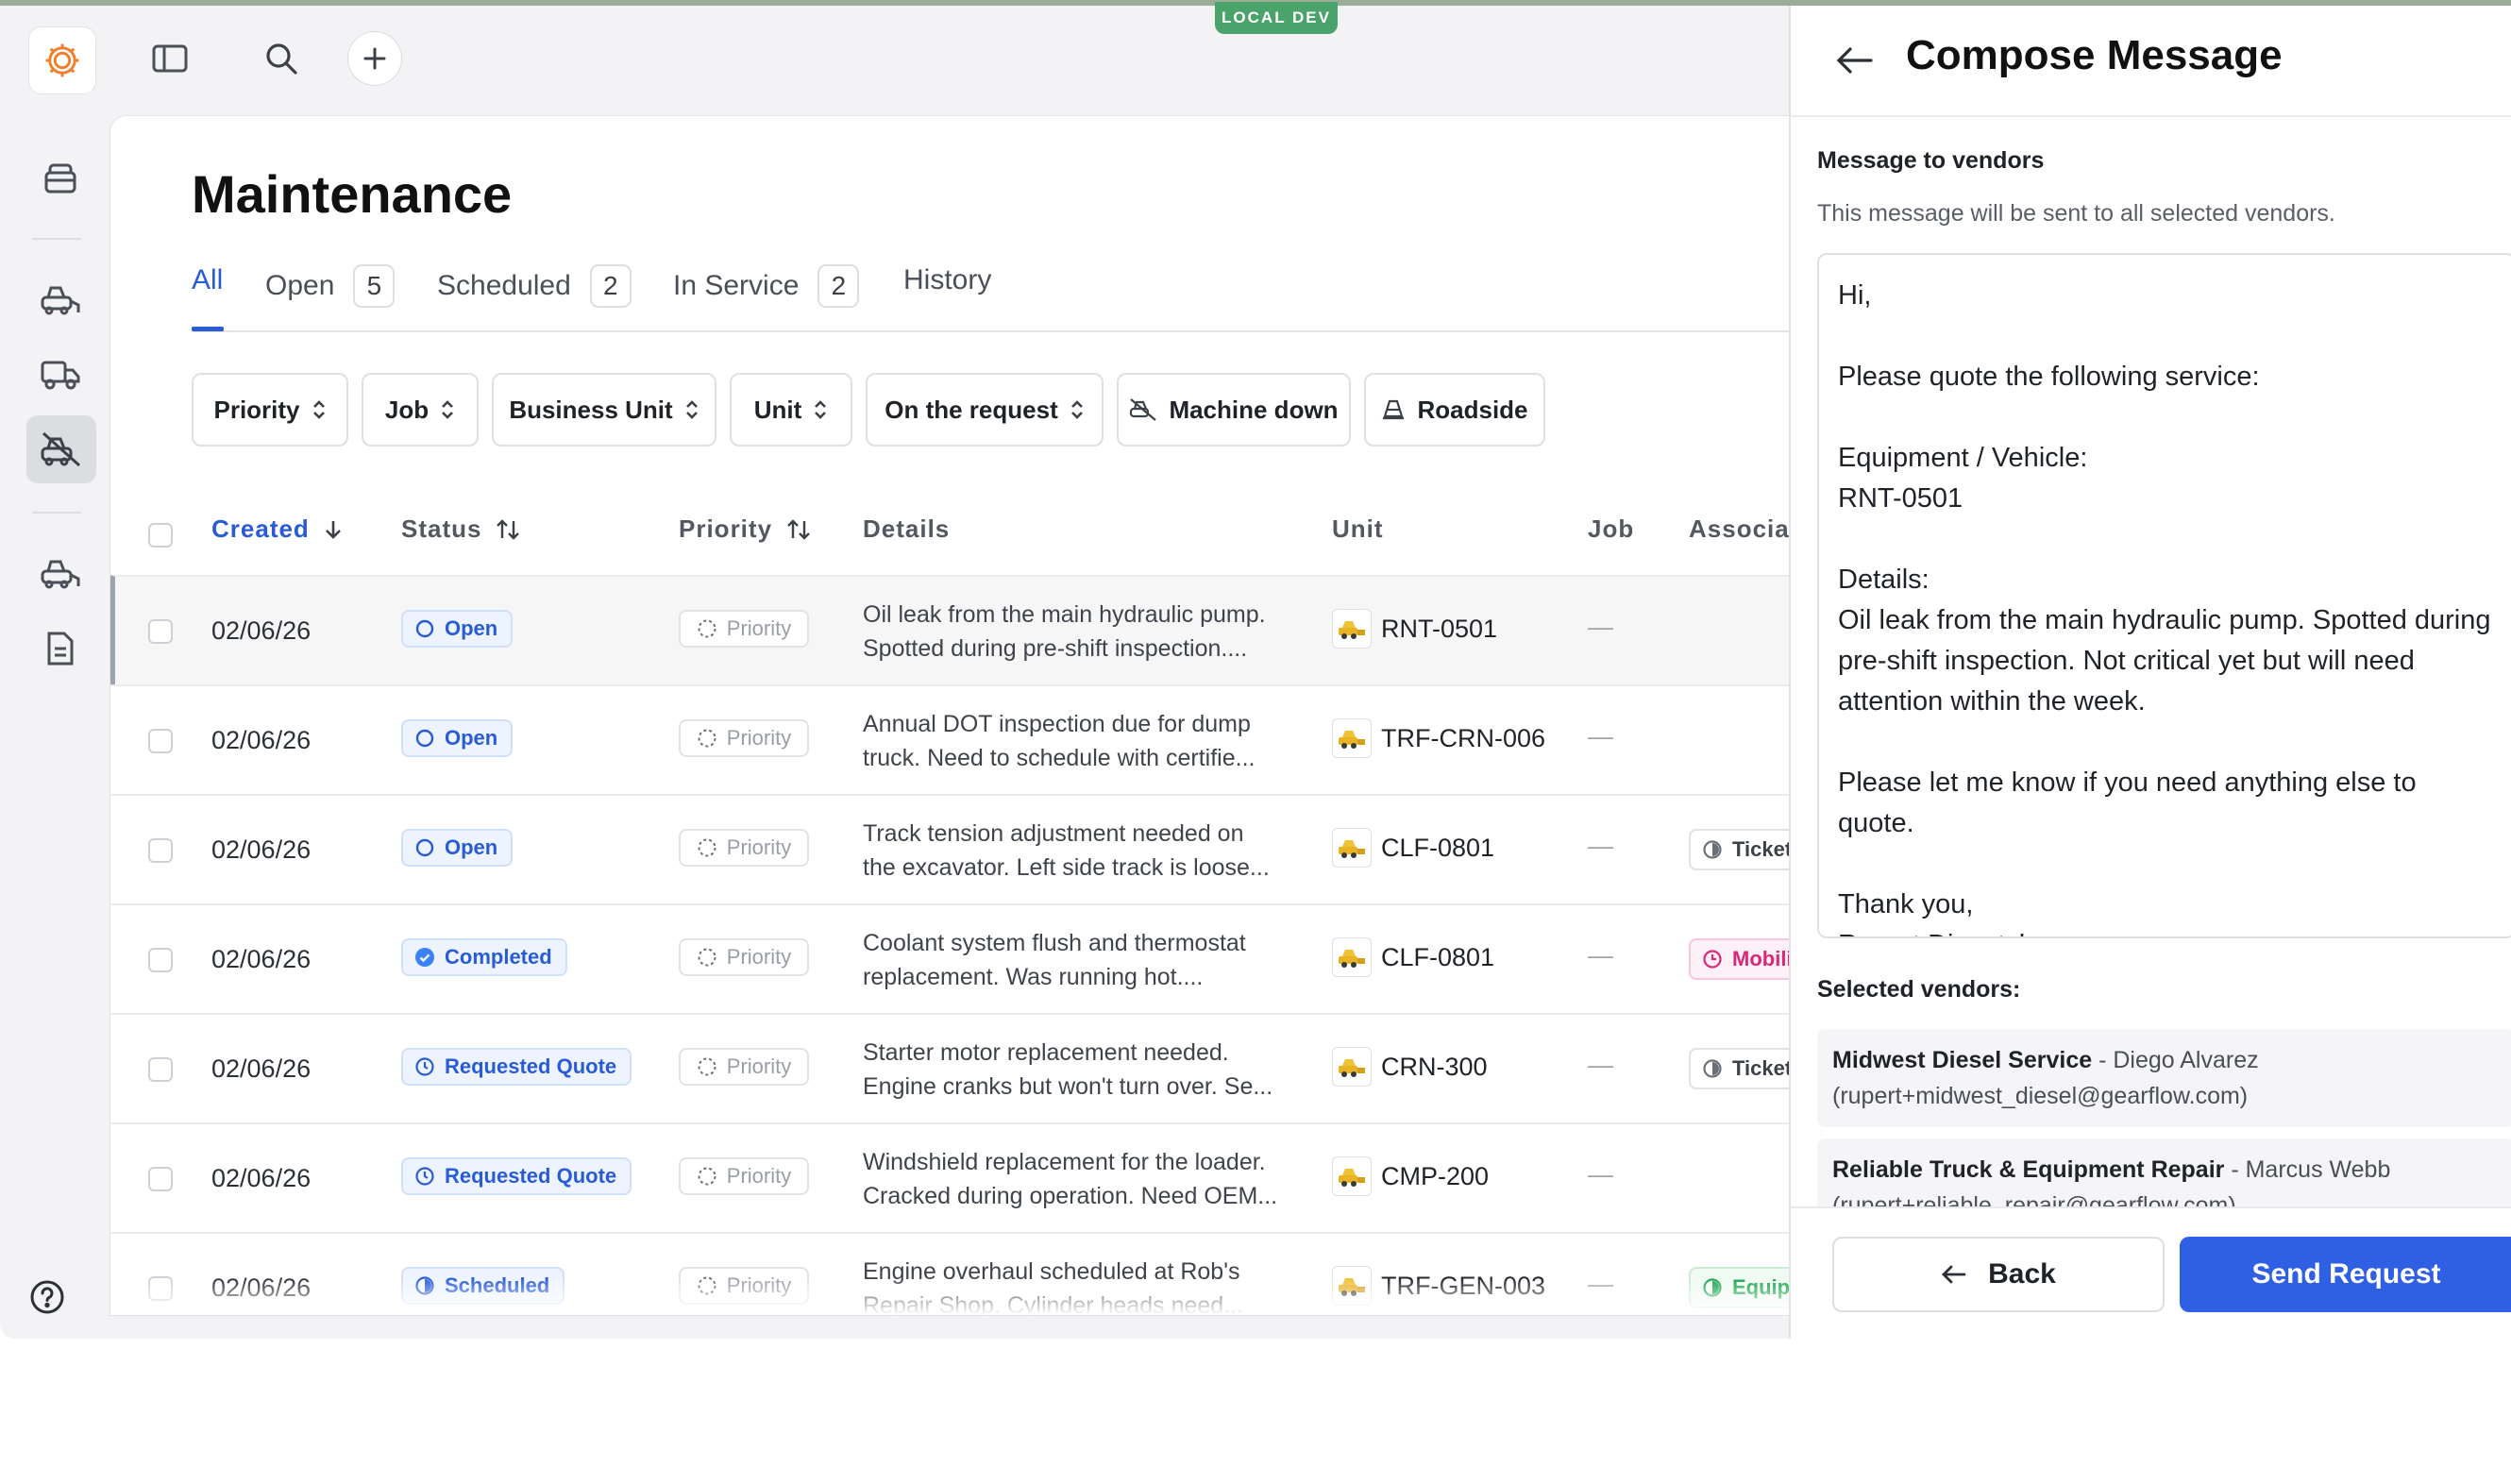  What do you see at coordinates (1435, 1175) in the screenshot?
I see `unit-id: CMP-200` at bounding box center [1435, 1175].